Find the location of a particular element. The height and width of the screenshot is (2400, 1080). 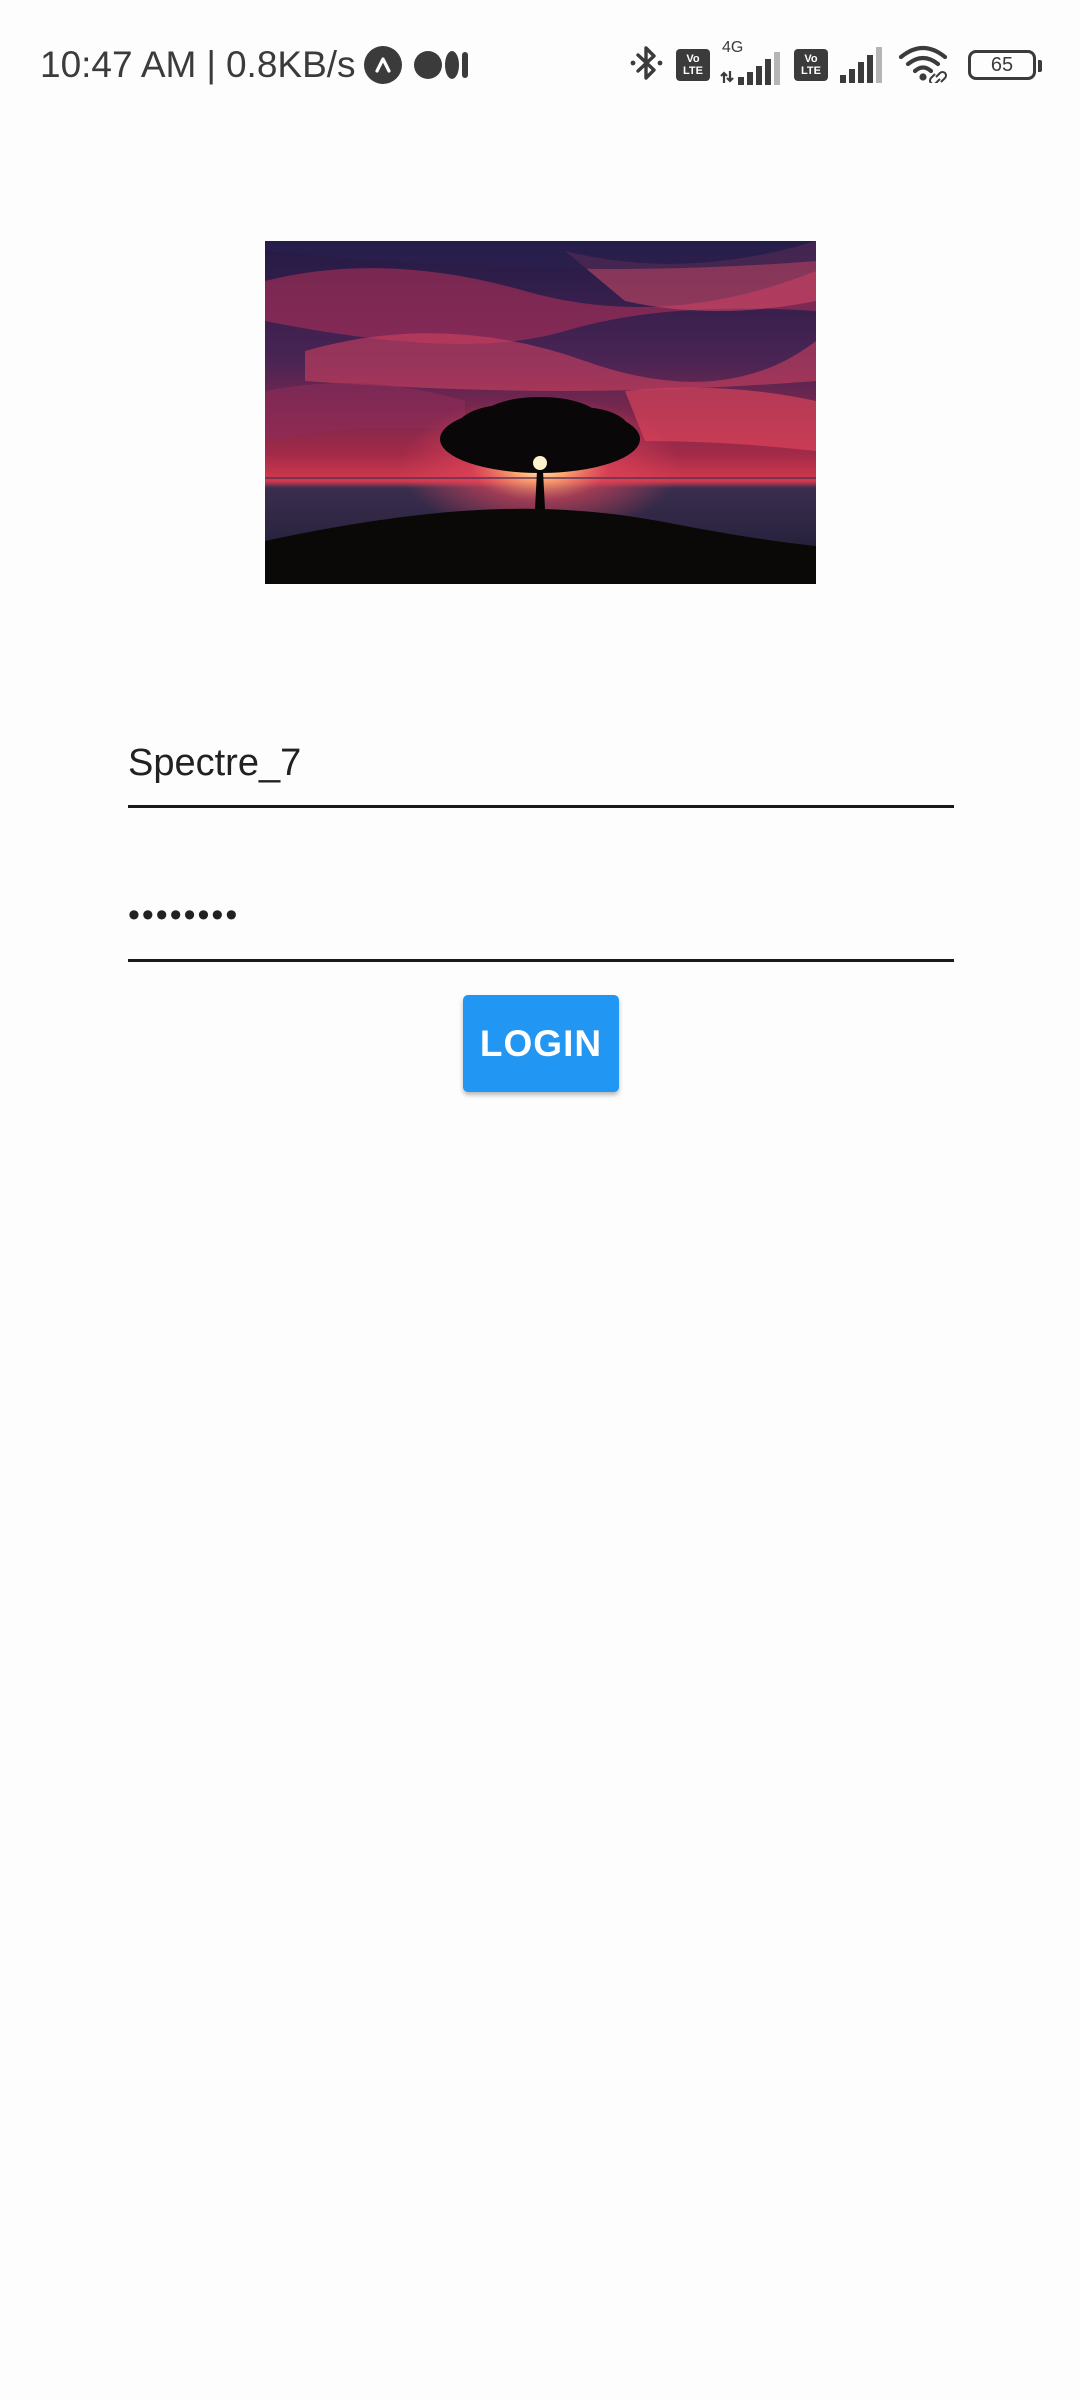

status-right: Vo LTE 4G Vo LTE 65 is located at coordinates (835, 64).